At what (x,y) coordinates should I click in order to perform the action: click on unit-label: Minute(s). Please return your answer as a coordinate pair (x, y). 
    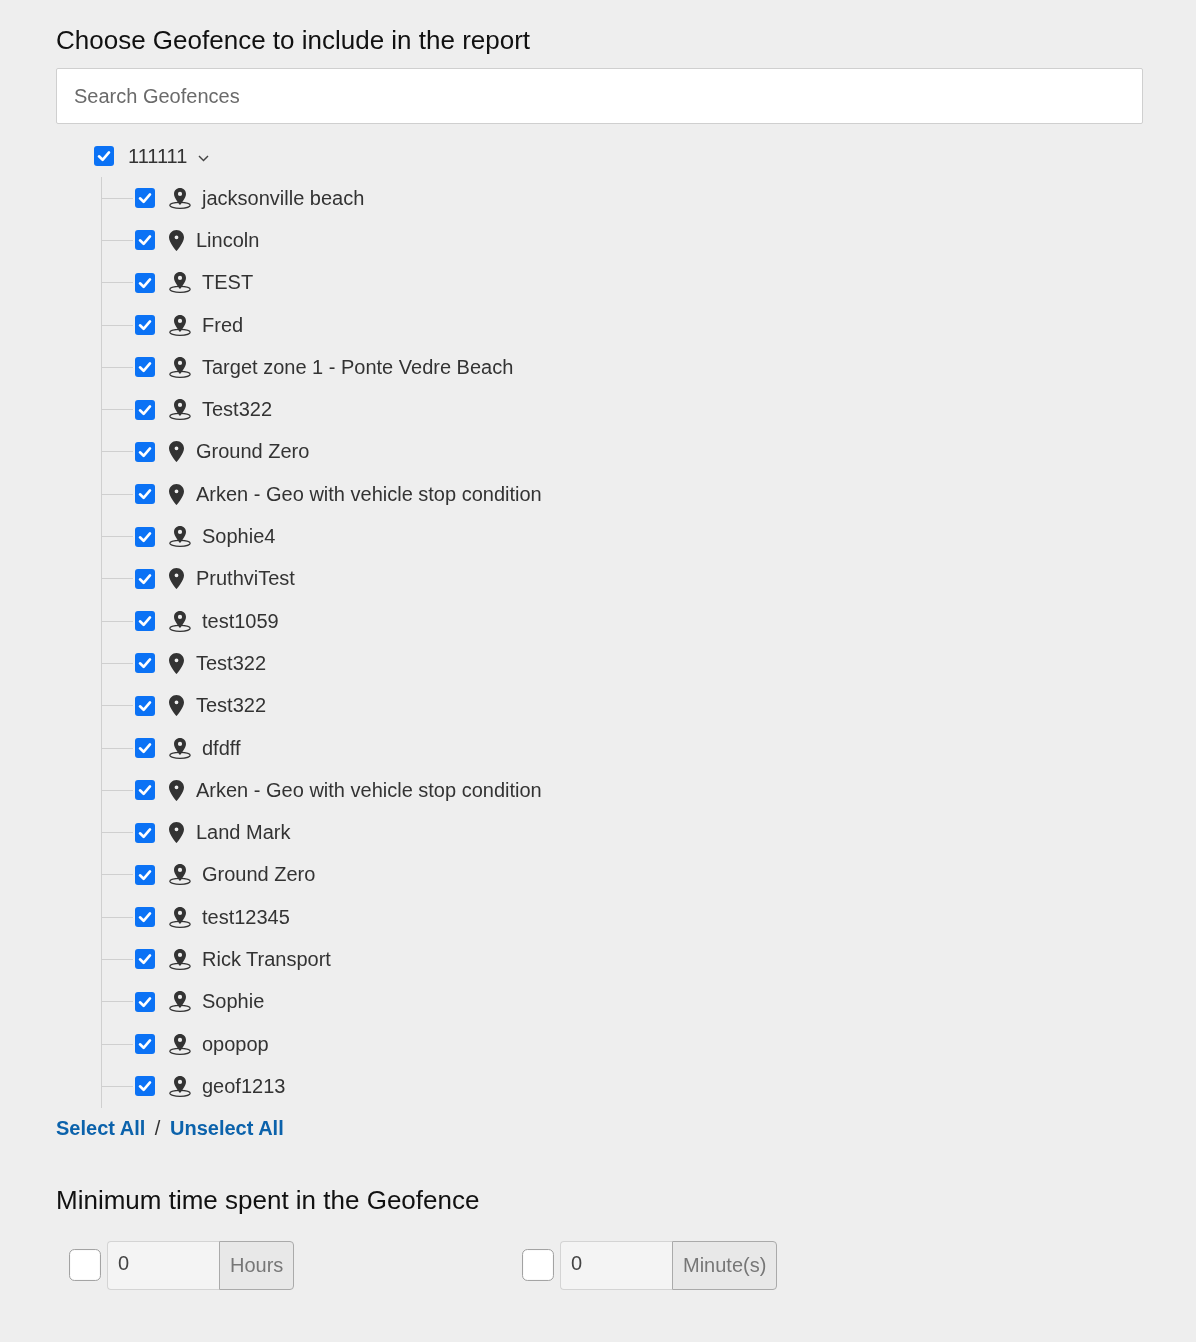
    Looking at the image, I should click on (725, 1265).